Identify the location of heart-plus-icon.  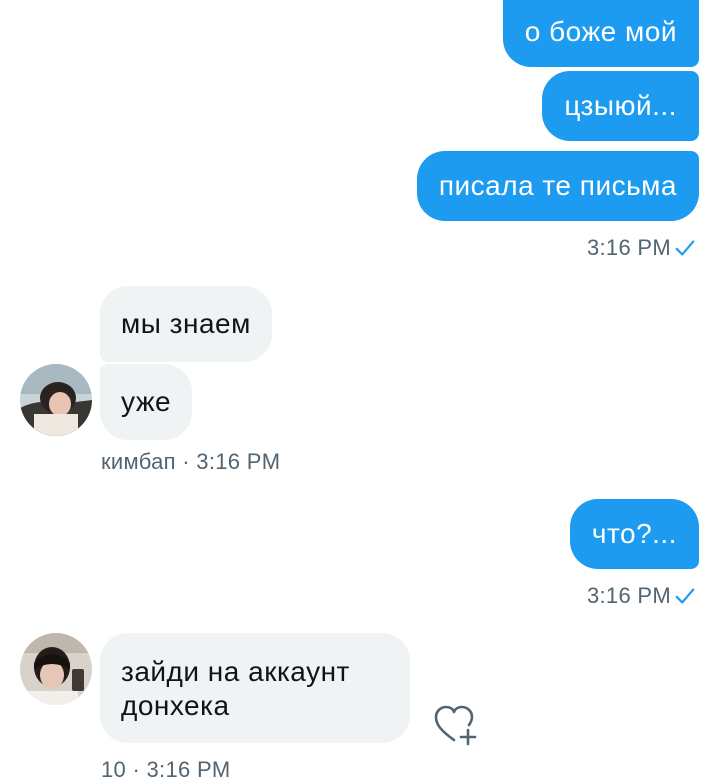
(455, 725).